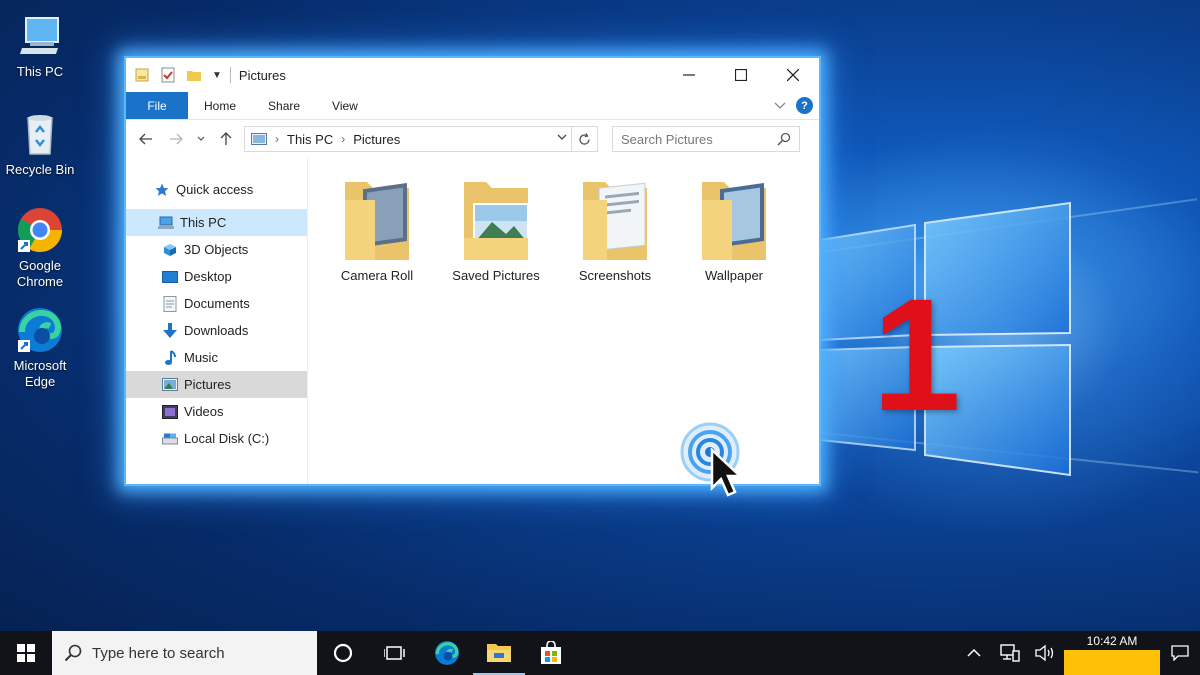  I want to click on title-bar: ▼ Pictures, so click(472, 75).